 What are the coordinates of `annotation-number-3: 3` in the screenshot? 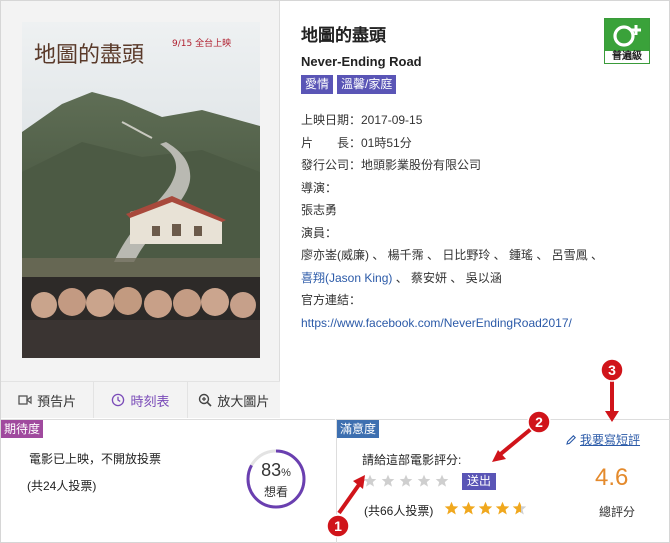 It's located at (612, 370).